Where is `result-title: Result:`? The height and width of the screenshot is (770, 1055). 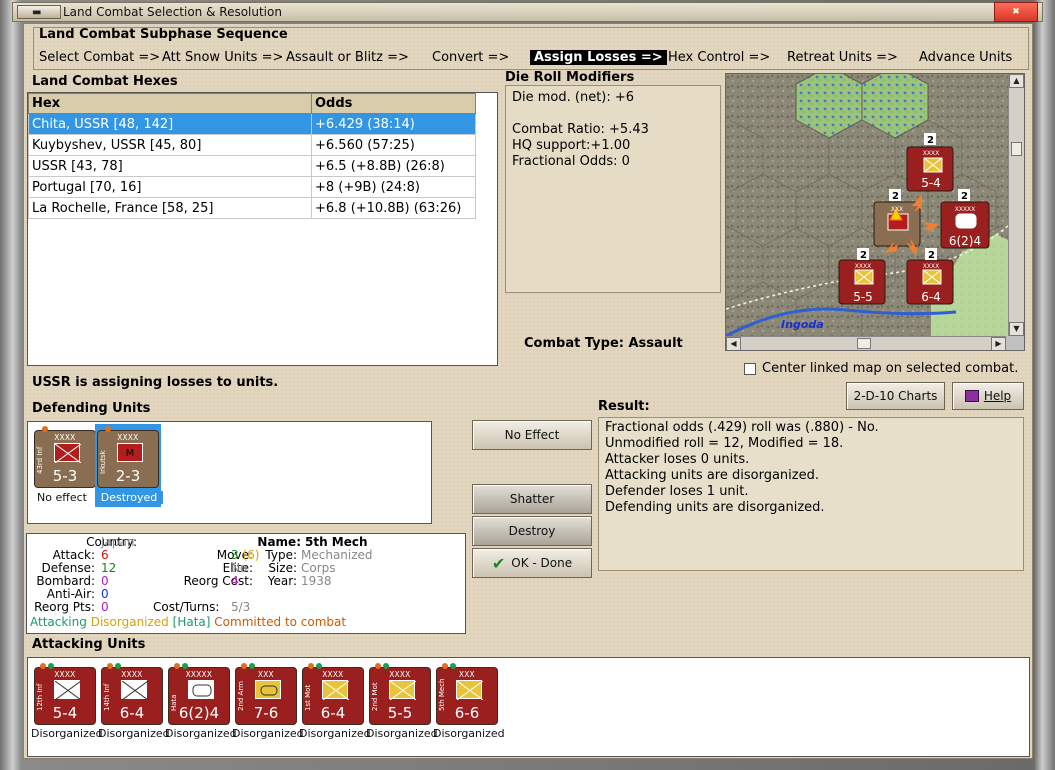
result-title: Result: is located at coordinates (624, 406).